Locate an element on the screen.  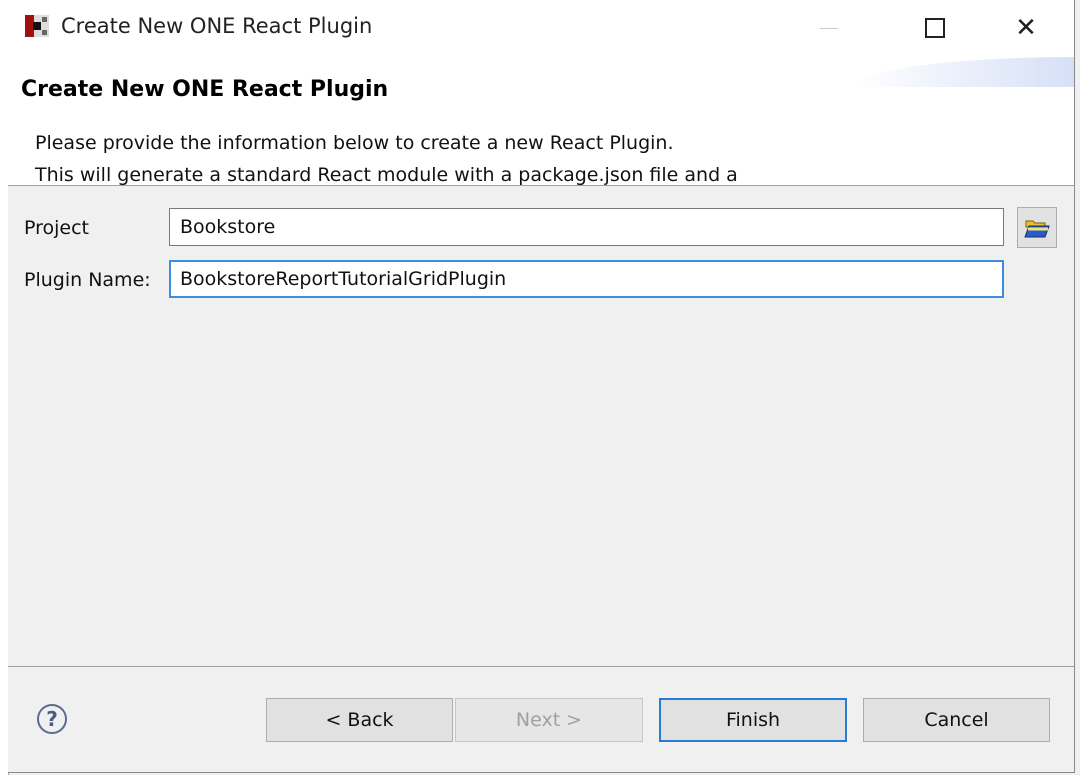
project-input is located at coordinates (586, 227).